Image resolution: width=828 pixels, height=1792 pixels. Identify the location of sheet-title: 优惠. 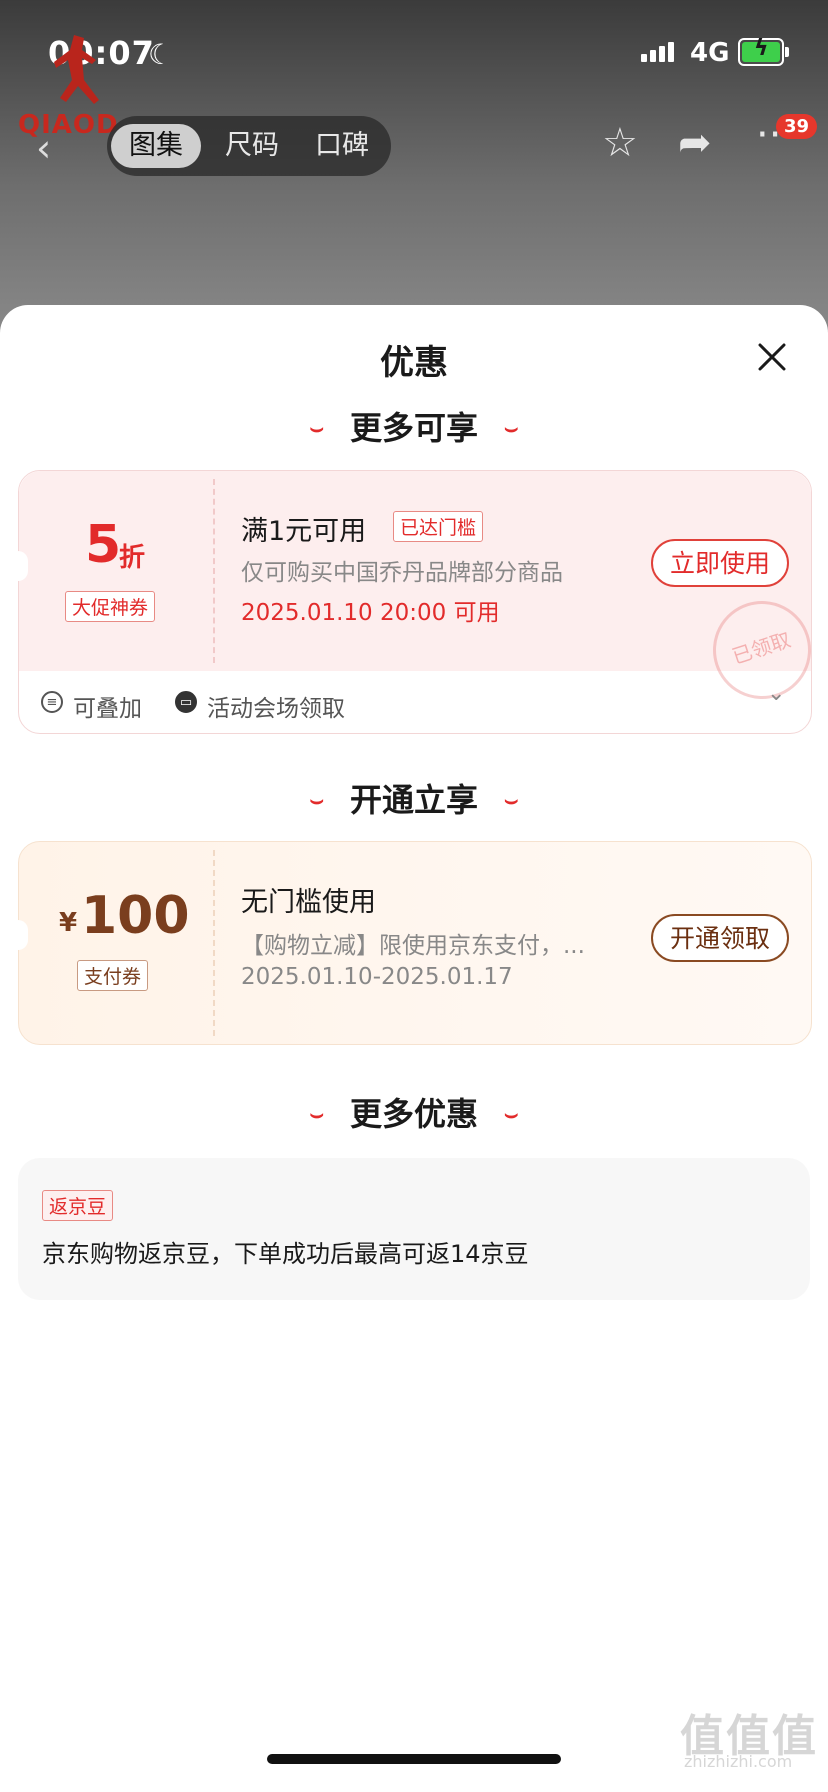
(414, 363).